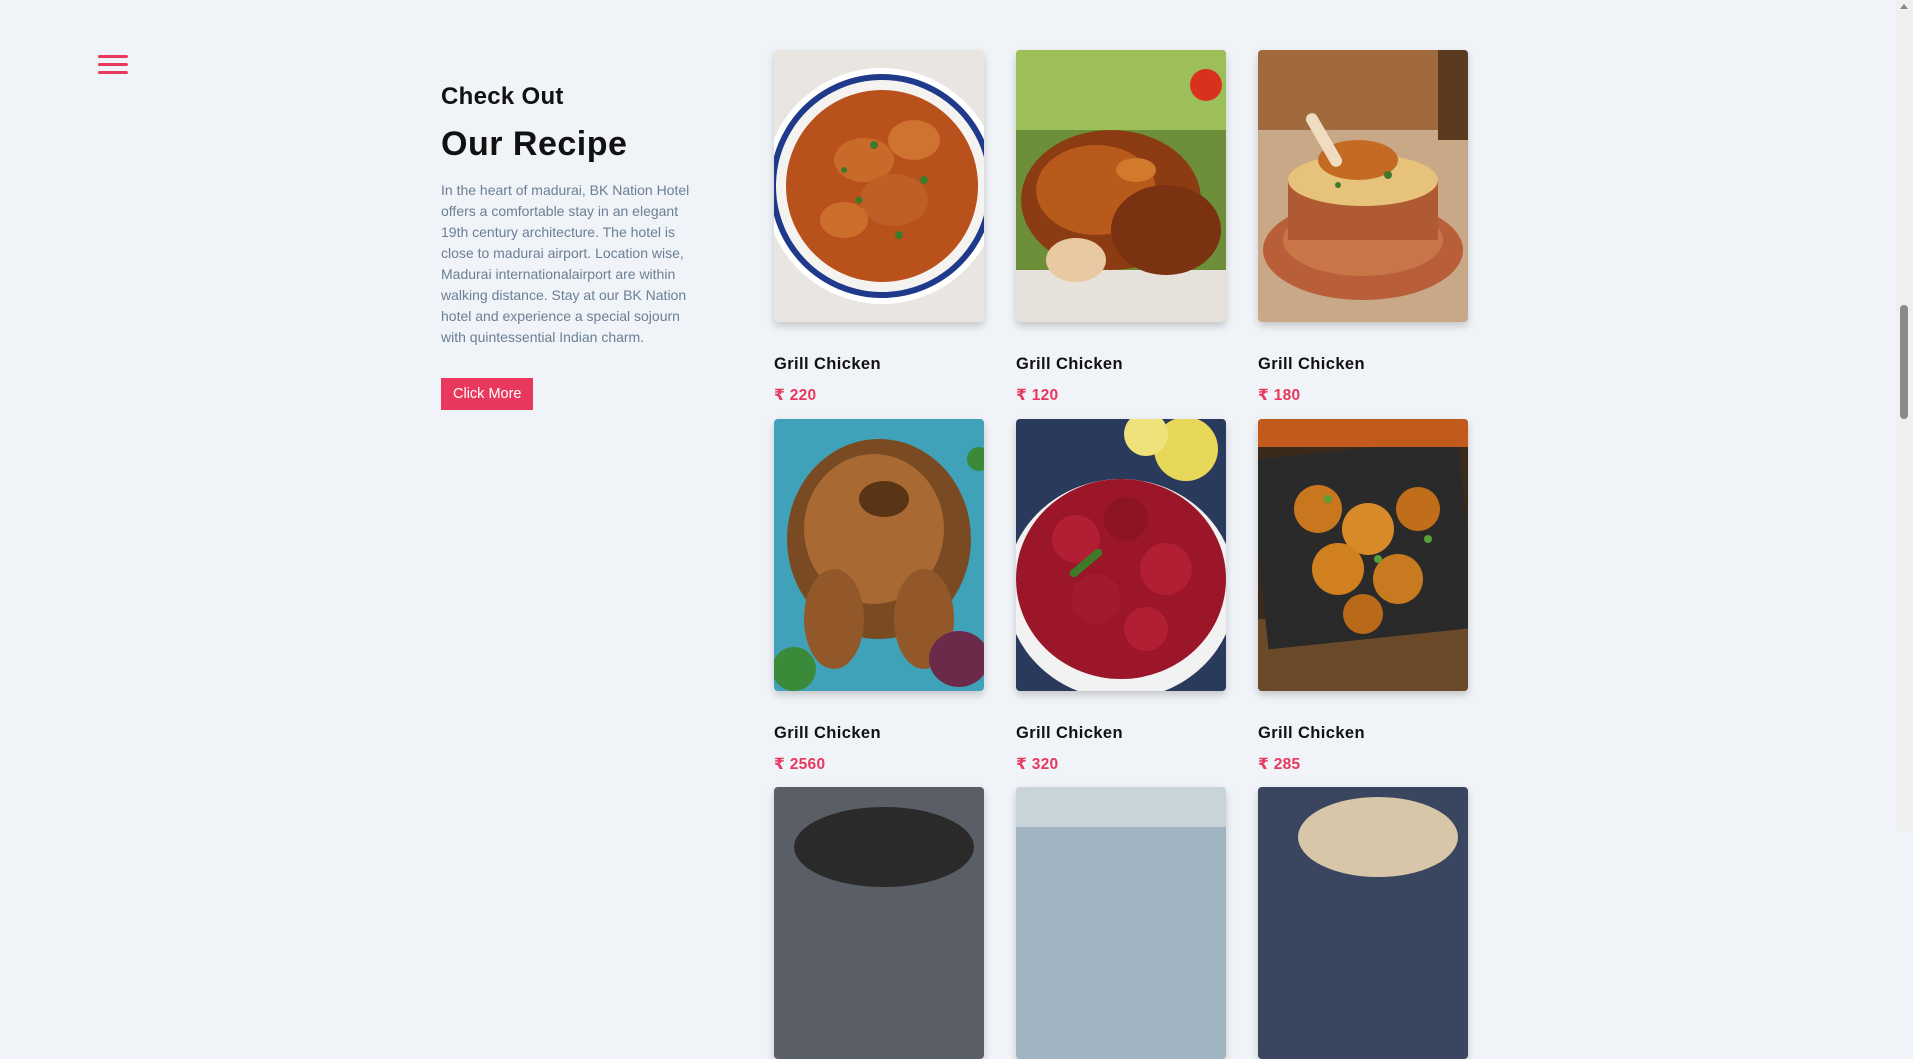 The image size is (1913, 1059). Describe the element at coordinates (487, 394) in the screenshot. I see `click-more-button: Click More` at that location.